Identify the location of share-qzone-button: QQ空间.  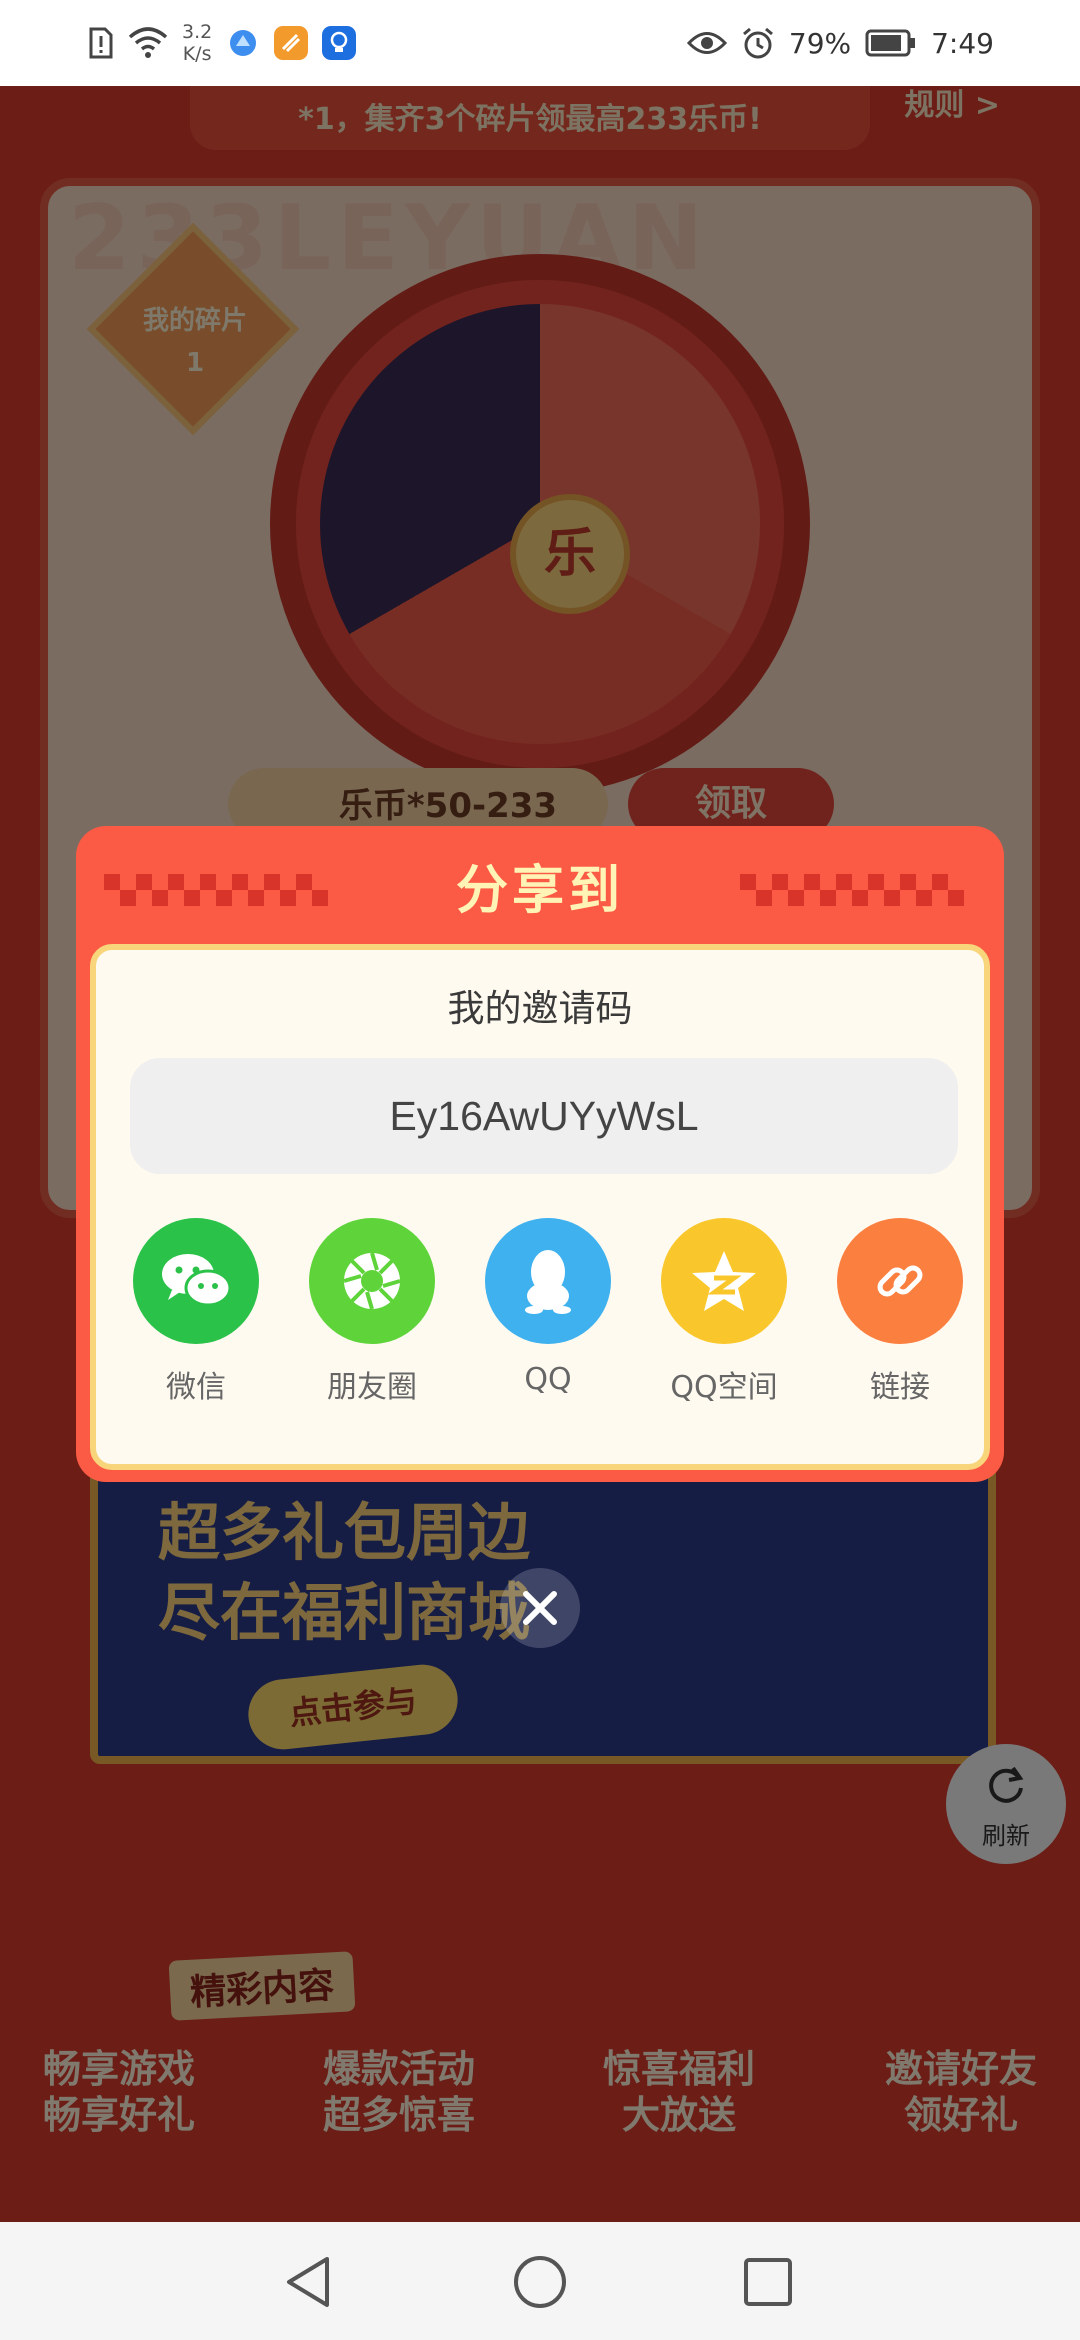
(724, 1312).